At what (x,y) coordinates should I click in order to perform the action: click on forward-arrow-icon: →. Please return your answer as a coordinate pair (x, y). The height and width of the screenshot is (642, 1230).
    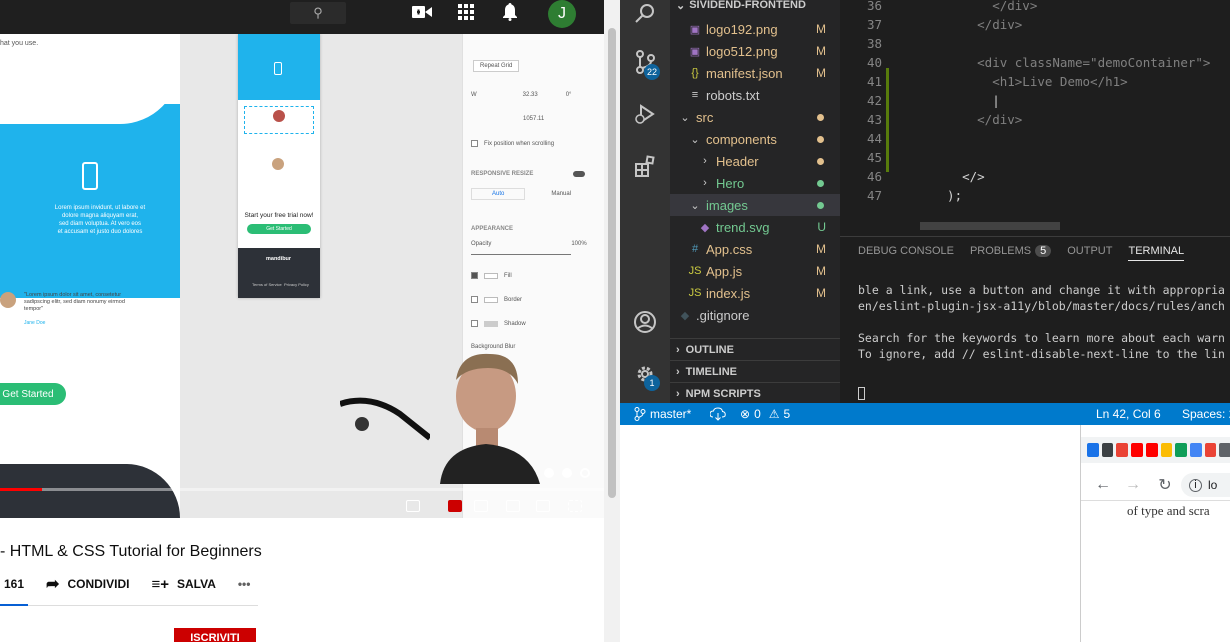
    Looking at the image, I should click on (1133, 485).